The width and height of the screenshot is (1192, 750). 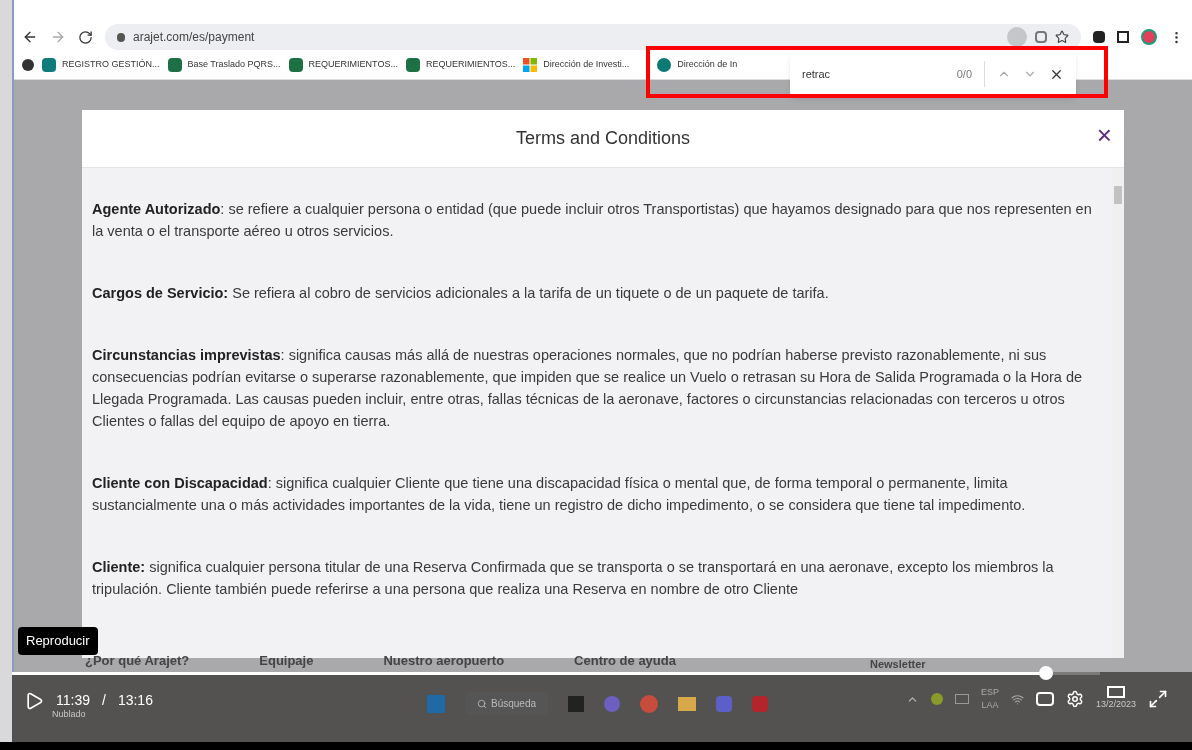 I want to click on language-label: ESP, so click(x=989, y=692).